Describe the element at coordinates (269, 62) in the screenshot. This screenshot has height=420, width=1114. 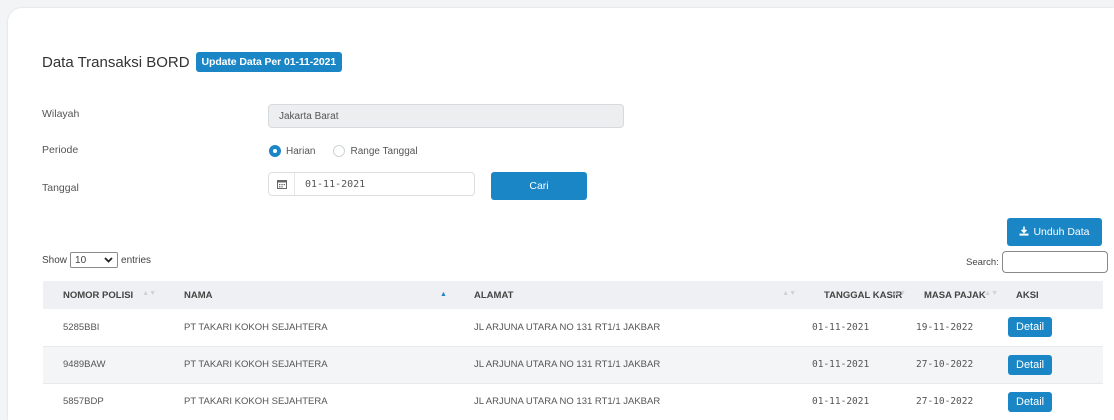
I see `update-badge: Update Data Per 01-11-2021` at that location.